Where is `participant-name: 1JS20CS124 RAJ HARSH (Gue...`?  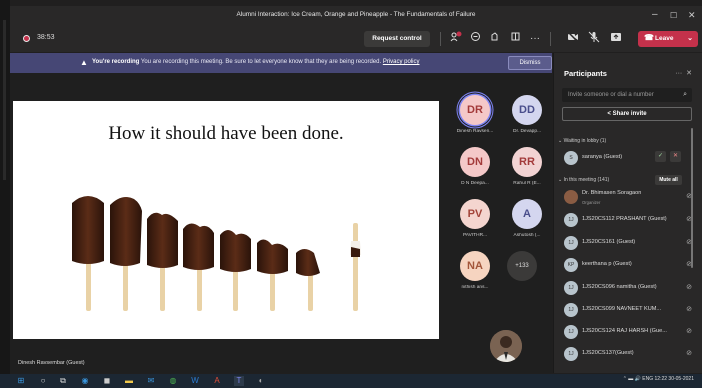
participant-name: 1JS20CS124 RAJ HARSH (Gue... is located at coordinates (624, 331).